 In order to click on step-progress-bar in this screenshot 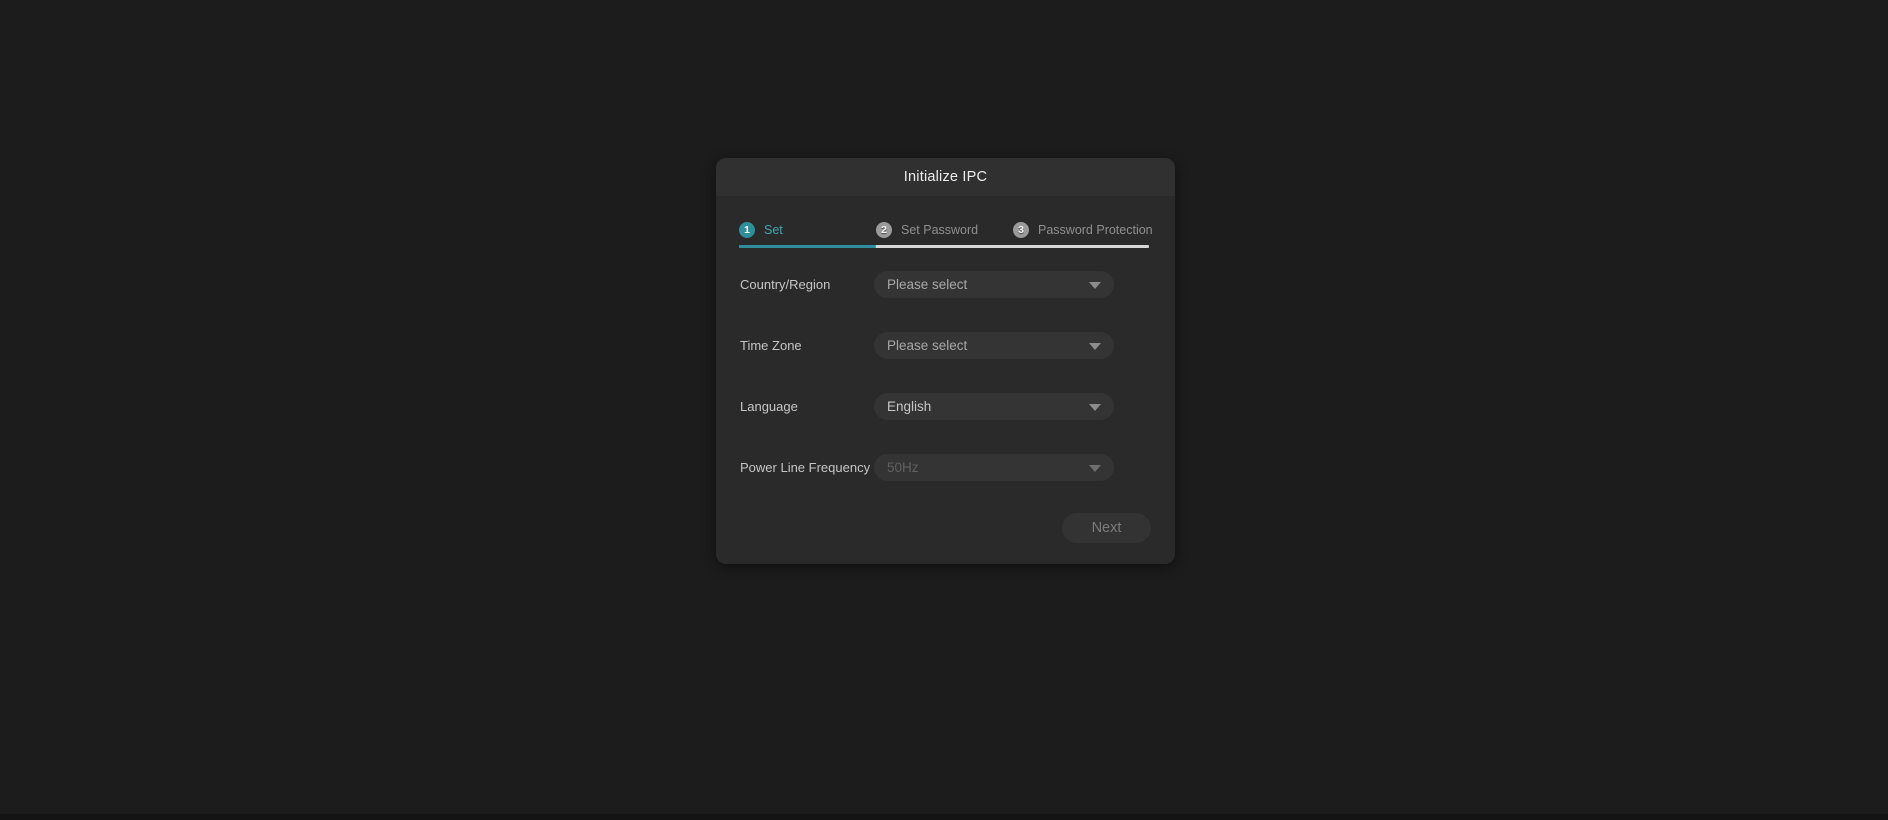, I will do `click(944, 246)`.